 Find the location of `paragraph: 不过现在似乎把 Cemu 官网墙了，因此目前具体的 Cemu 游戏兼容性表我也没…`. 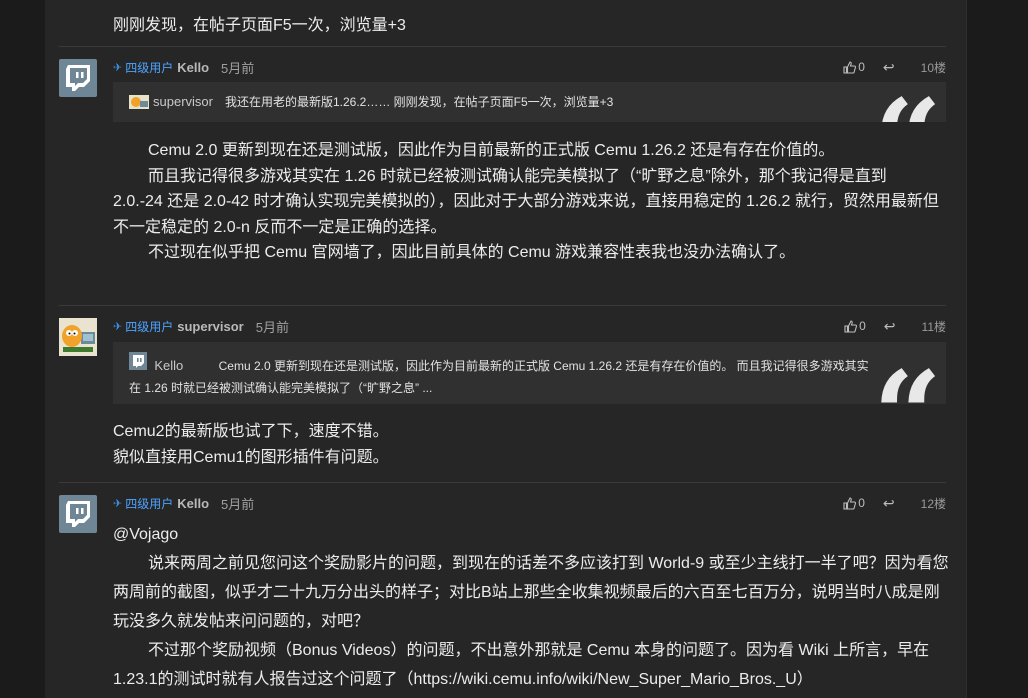

paragraph: 不过现在似乎把 Cemu 官网墙了，因此目前具体的 Cemu 游戏兼容性表我也没… is located at coordinates (472, 252).